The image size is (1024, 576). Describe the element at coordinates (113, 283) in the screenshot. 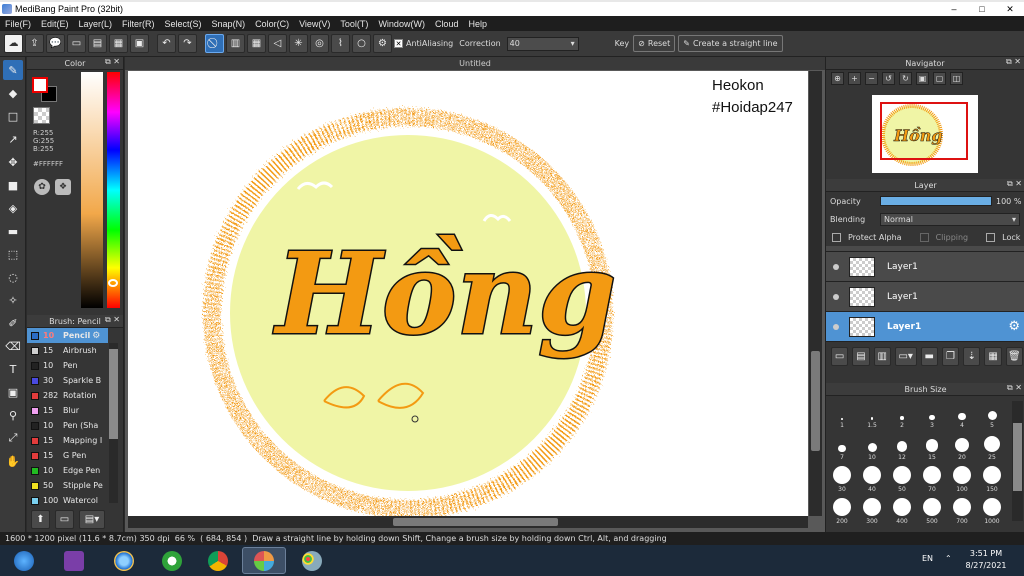

I see `hue-slider-knob` at that location.